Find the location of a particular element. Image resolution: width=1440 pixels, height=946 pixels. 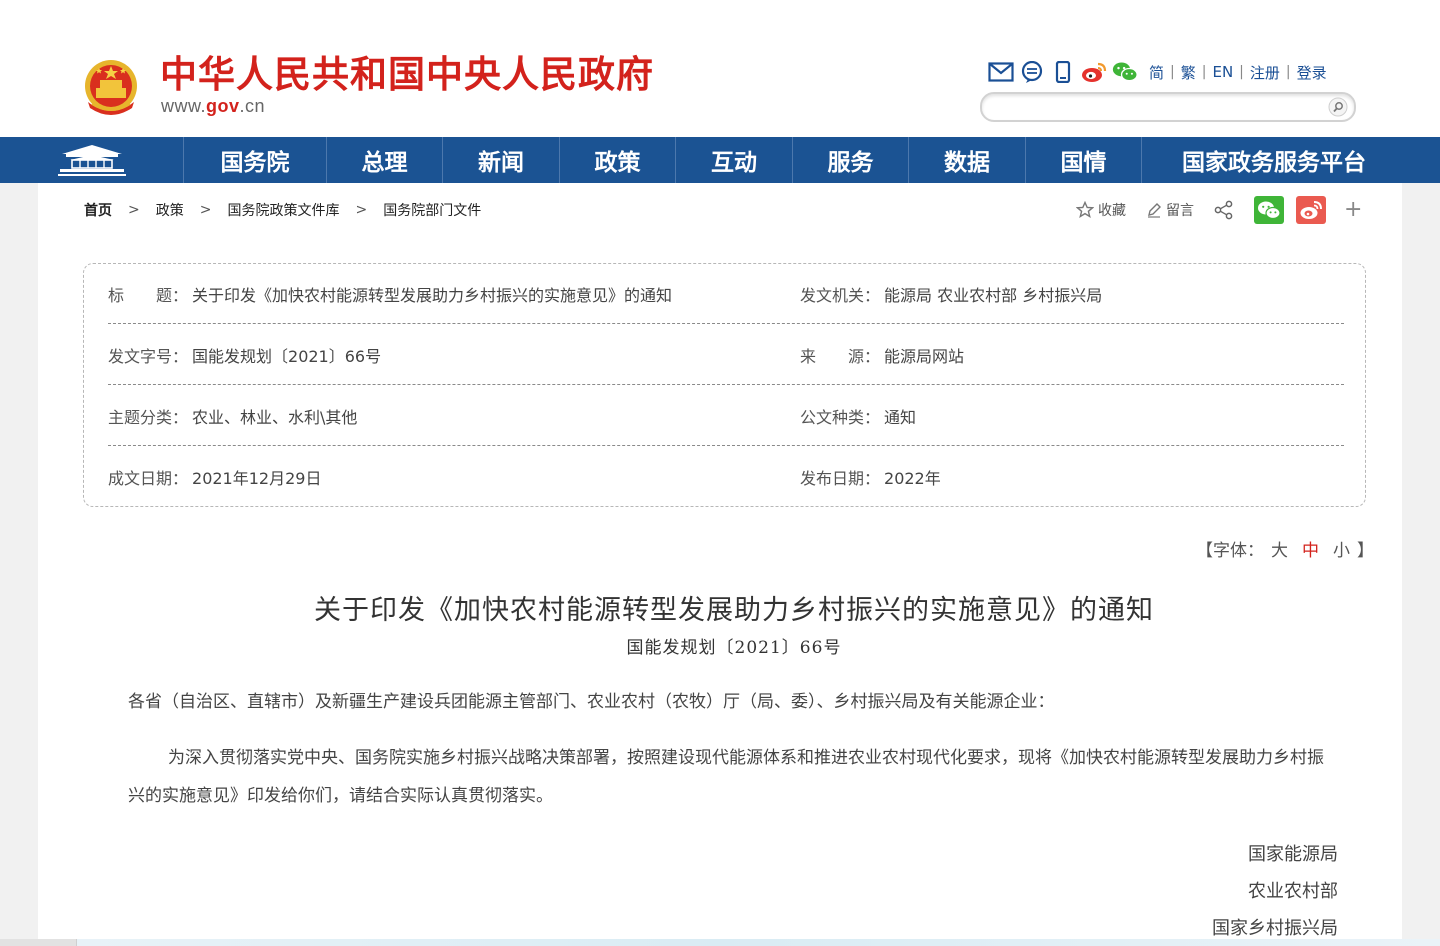

signature-rural-revitalization: 国家乡村振兴局 is located at coordinates (1275, 928).